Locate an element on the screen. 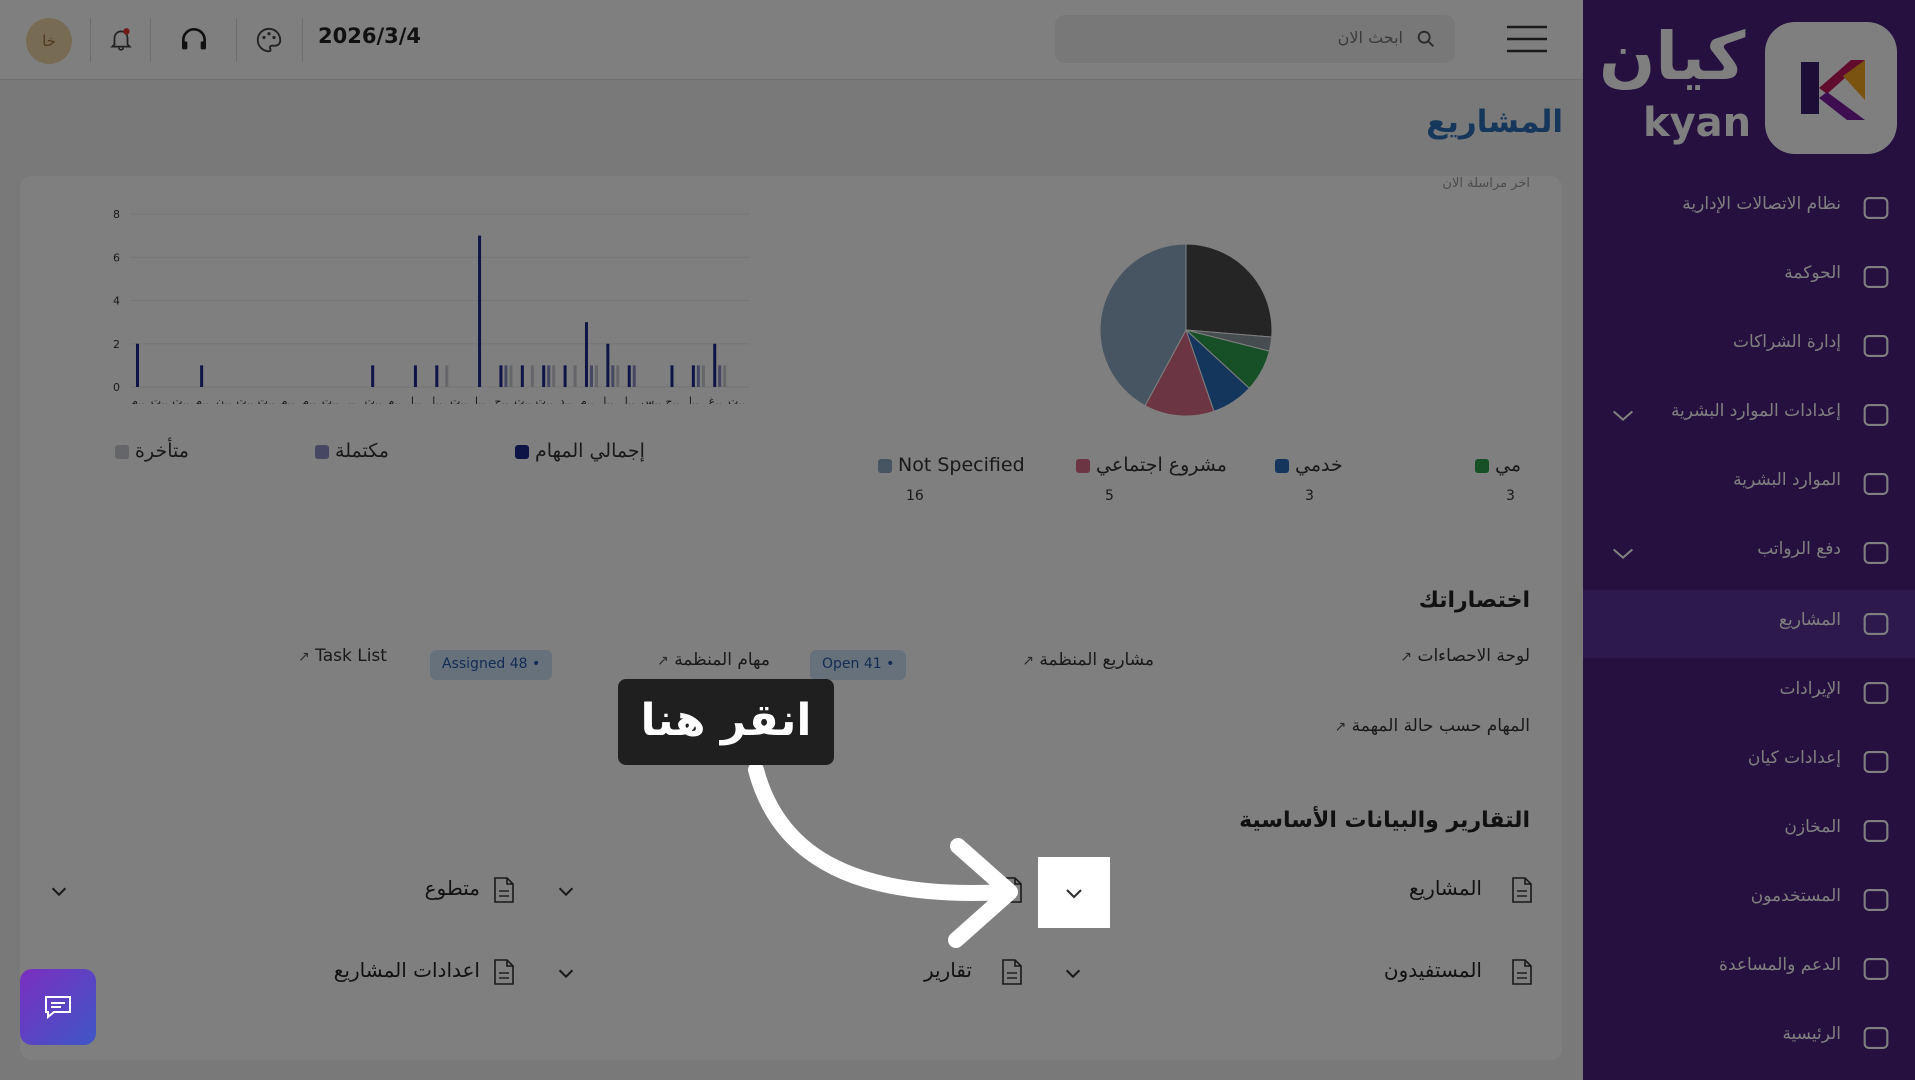 This screenshot has width=1915, height=1080. chat-icon is located at coordinates (58, 1007).